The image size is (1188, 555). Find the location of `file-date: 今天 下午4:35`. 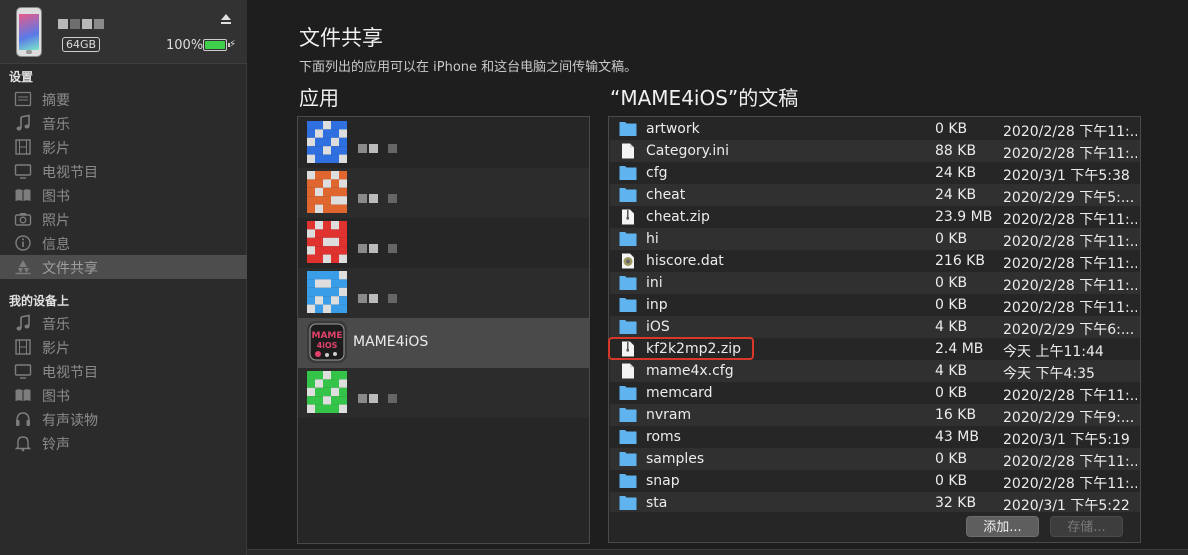

file-date: 今天 下午4:35 is located at coordinates (1049, 374).